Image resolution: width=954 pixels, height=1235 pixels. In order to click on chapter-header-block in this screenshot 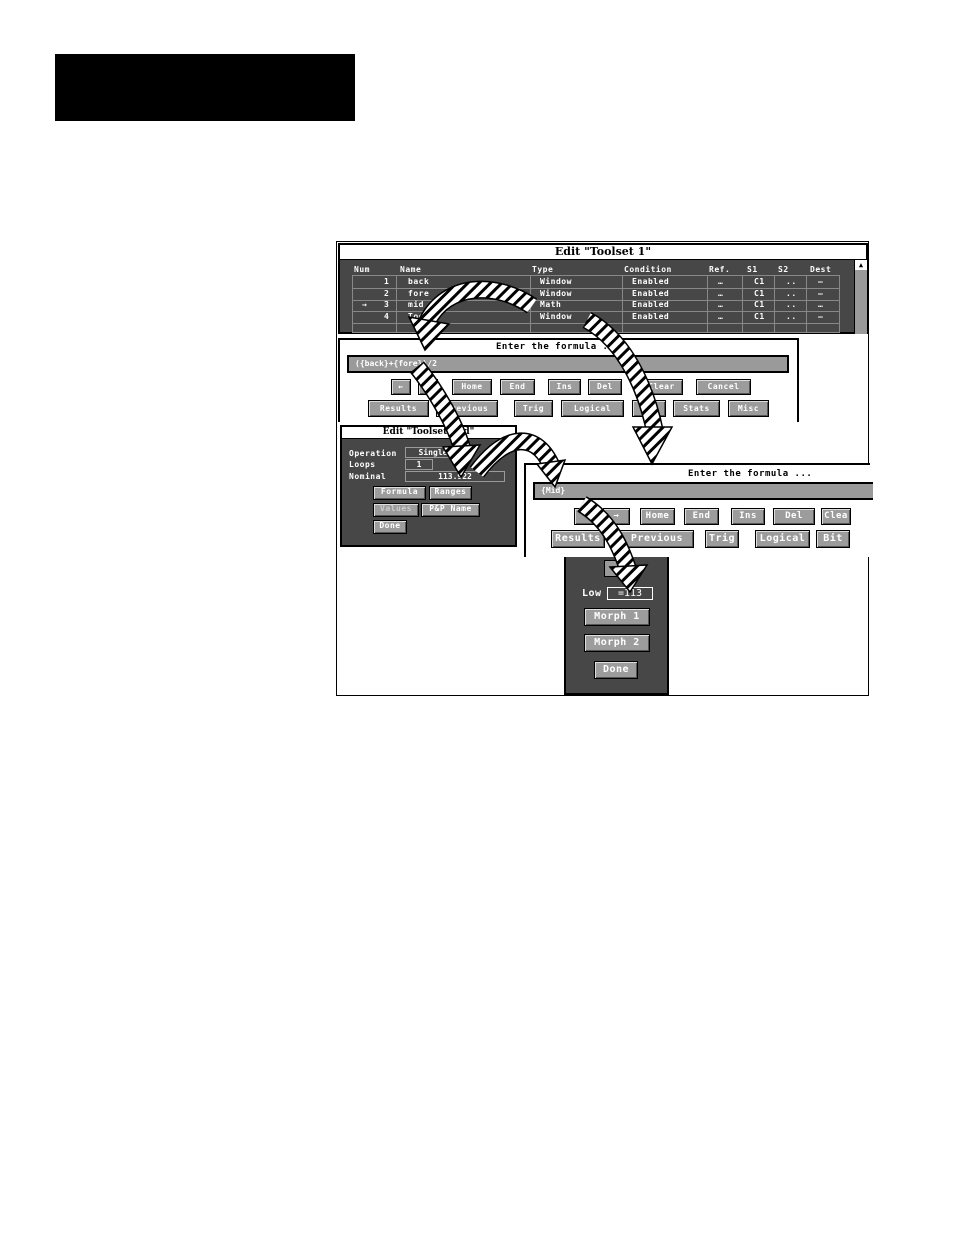, I will do `click(205, 87)`.